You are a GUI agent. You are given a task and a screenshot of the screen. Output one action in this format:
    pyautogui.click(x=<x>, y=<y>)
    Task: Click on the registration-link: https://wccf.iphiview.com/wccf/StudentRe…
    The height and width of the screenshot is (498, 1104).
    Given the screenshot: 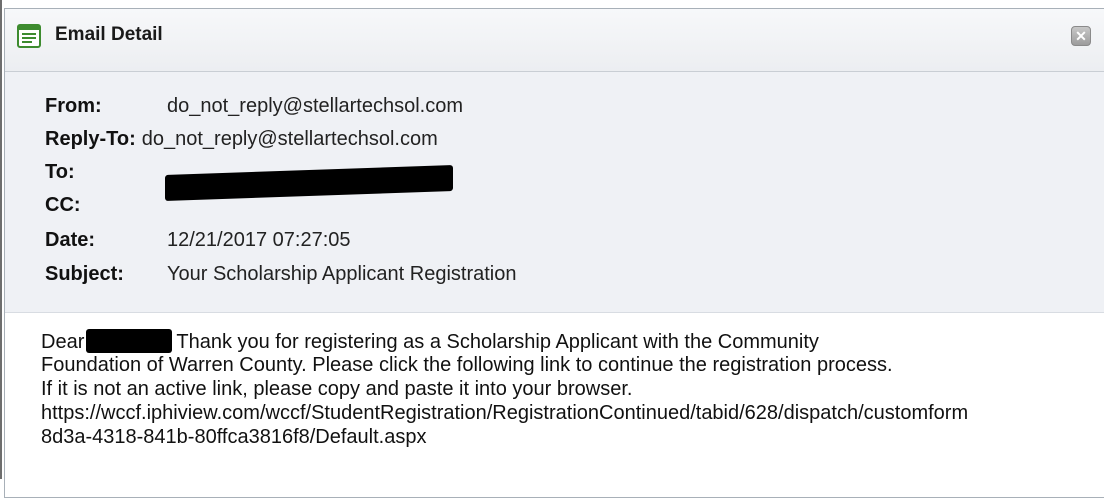 What is the action you would take?
    pyautogui.click(x=572, y=413)
    